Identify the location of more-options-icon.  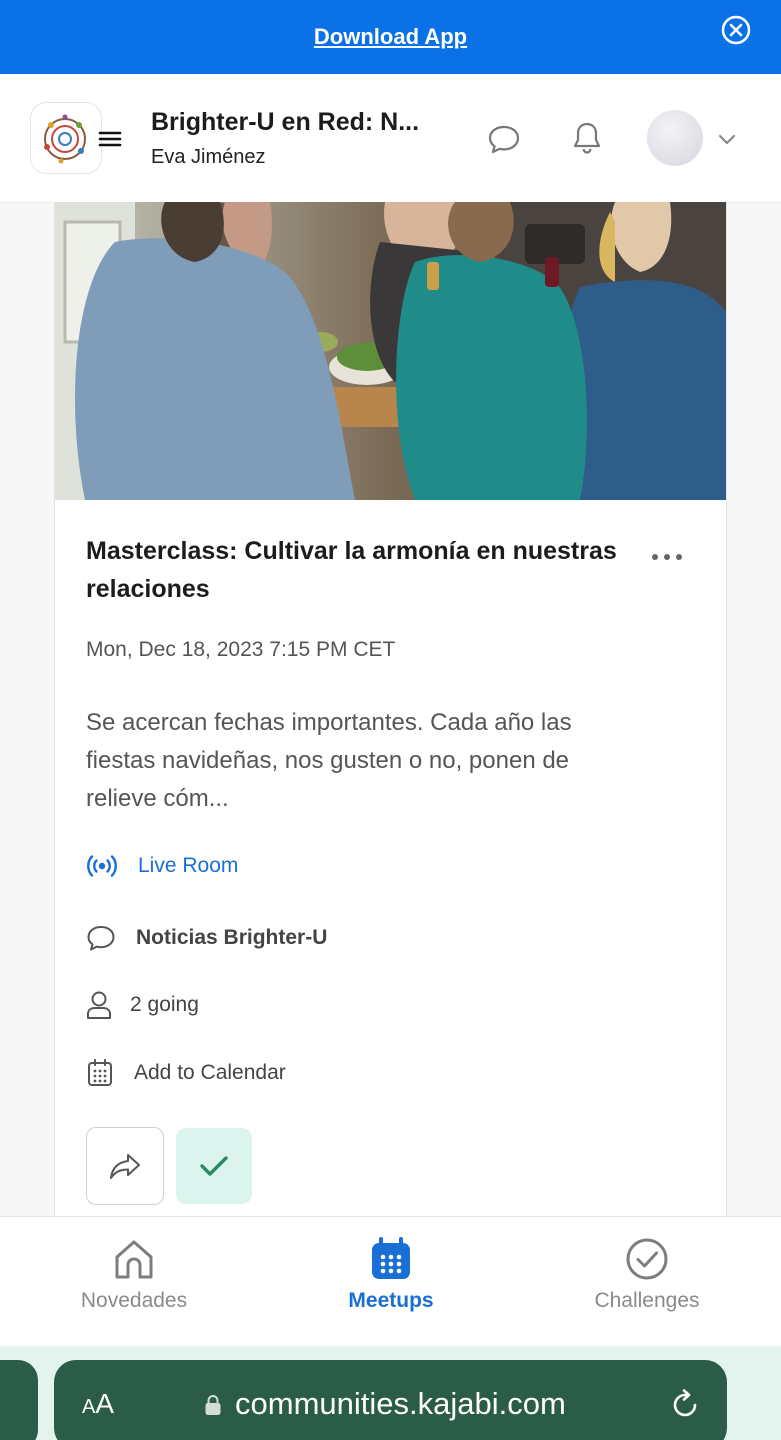
(667, 557).